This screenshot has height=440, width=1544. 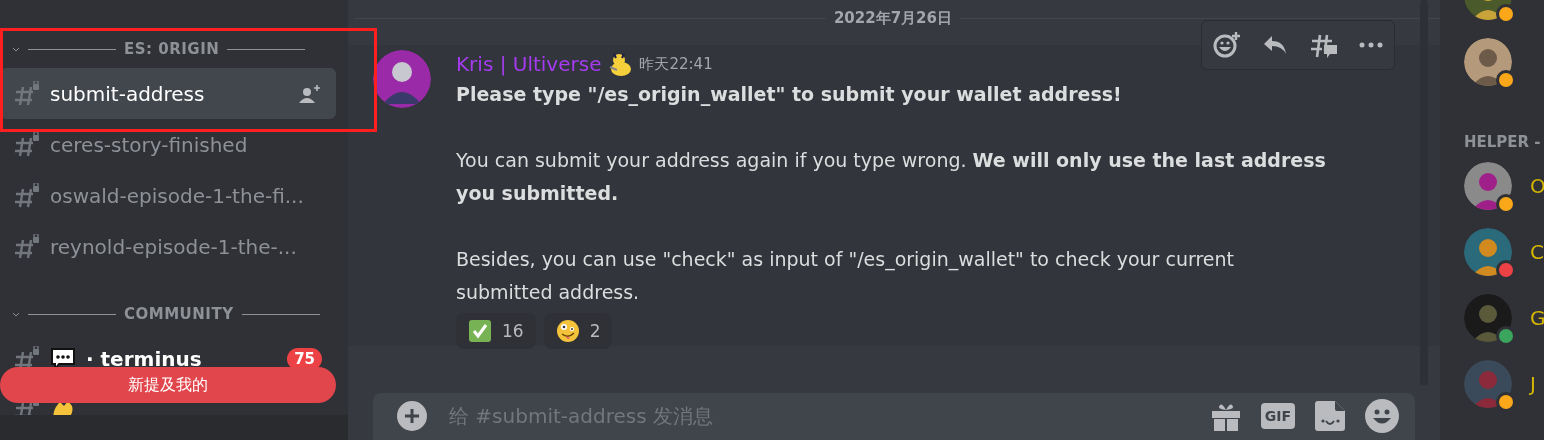 What do you see at coordinates (789, 95) in the screenshot?
I see `message-text: Please type "/es_origin_wallet" to submit your wallet address!` at bounding box center [789, 95].